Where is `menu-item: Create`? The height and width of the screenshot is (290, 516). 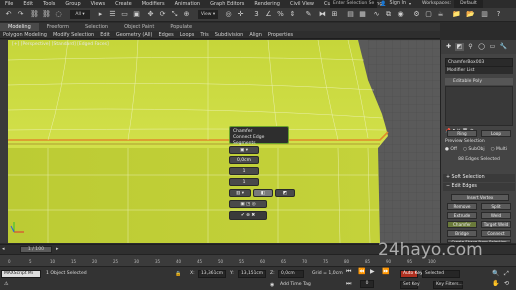
menu-item: Create is located at coordinates (123, 4).